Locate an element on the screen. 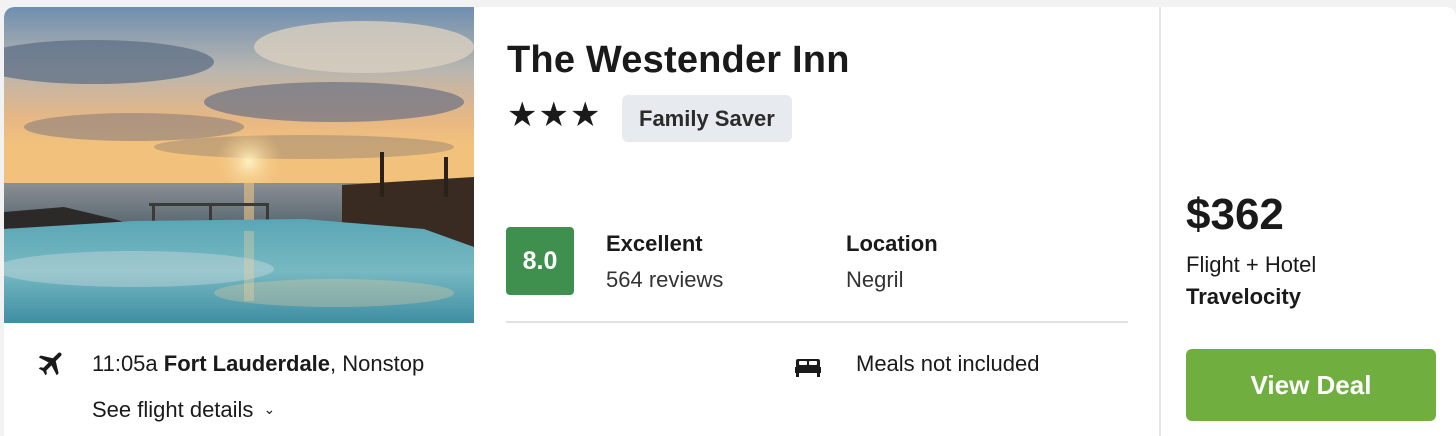  airplane-icon is located at coordinates (50, 364).